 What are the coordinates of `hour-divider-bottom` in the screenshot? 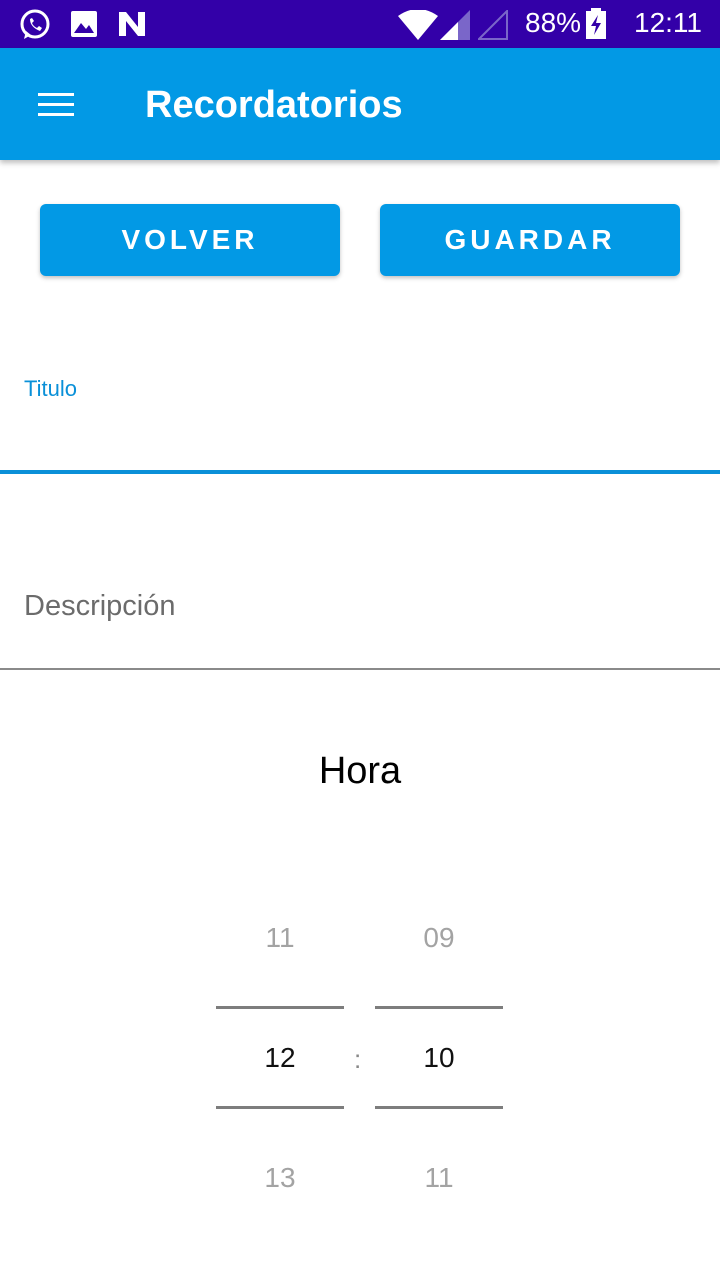 It's located at (280, 1107).